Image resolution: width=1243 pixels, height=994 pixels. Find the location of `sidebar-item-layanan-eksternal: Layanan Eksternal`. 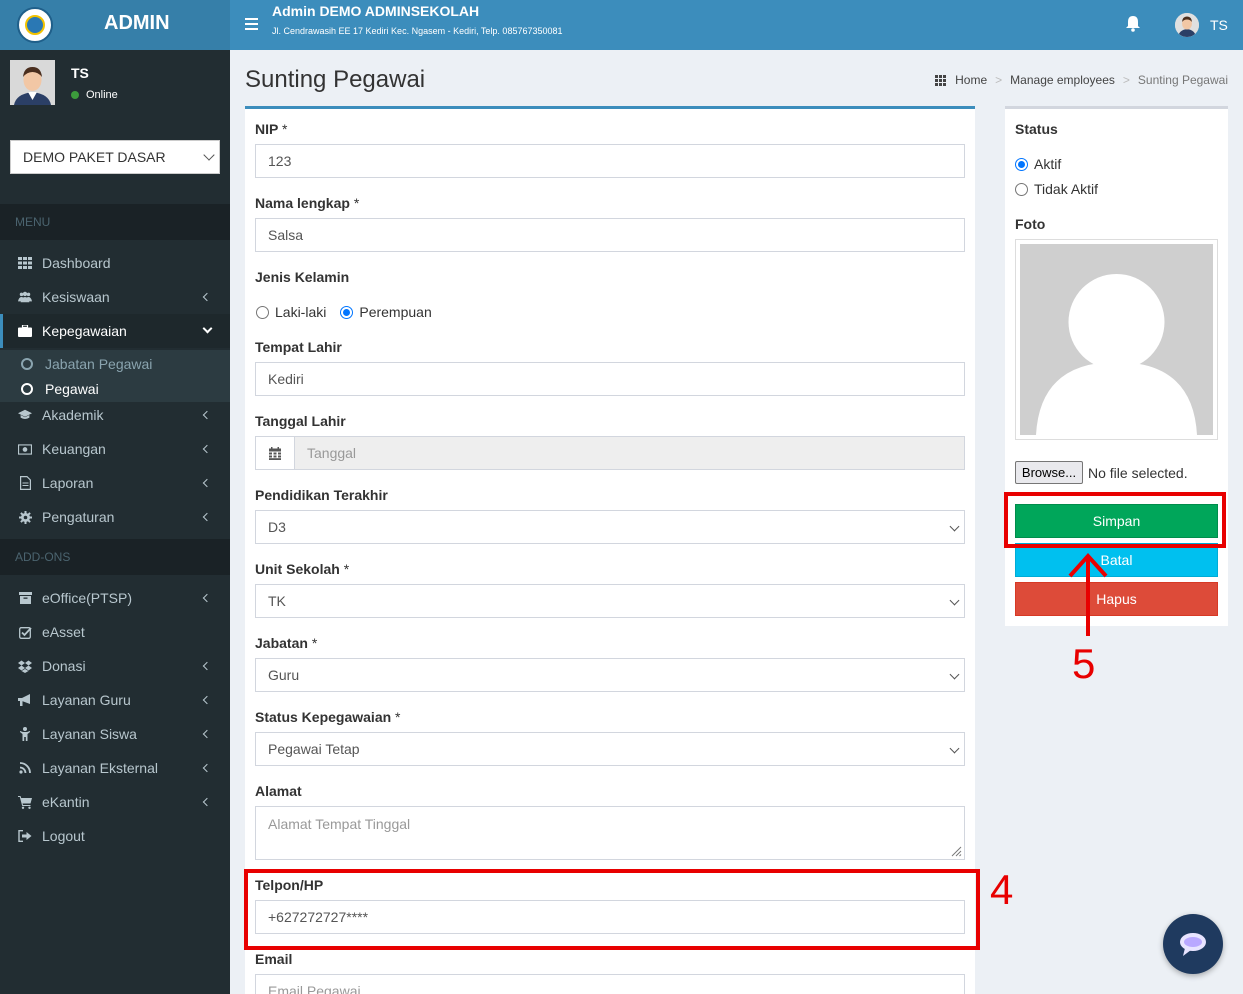

sidebar-item-layanan-eksternal: Layanan Eksternal is located at coordinates (115, 768).